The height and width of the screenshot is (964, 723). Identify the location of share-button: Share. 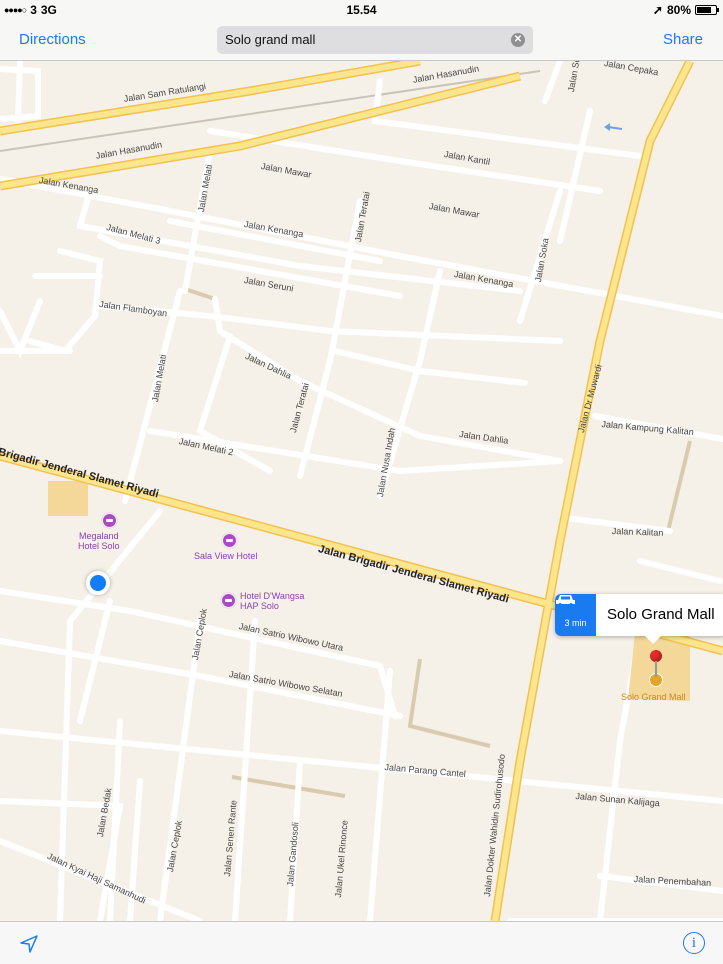
(683, 39).